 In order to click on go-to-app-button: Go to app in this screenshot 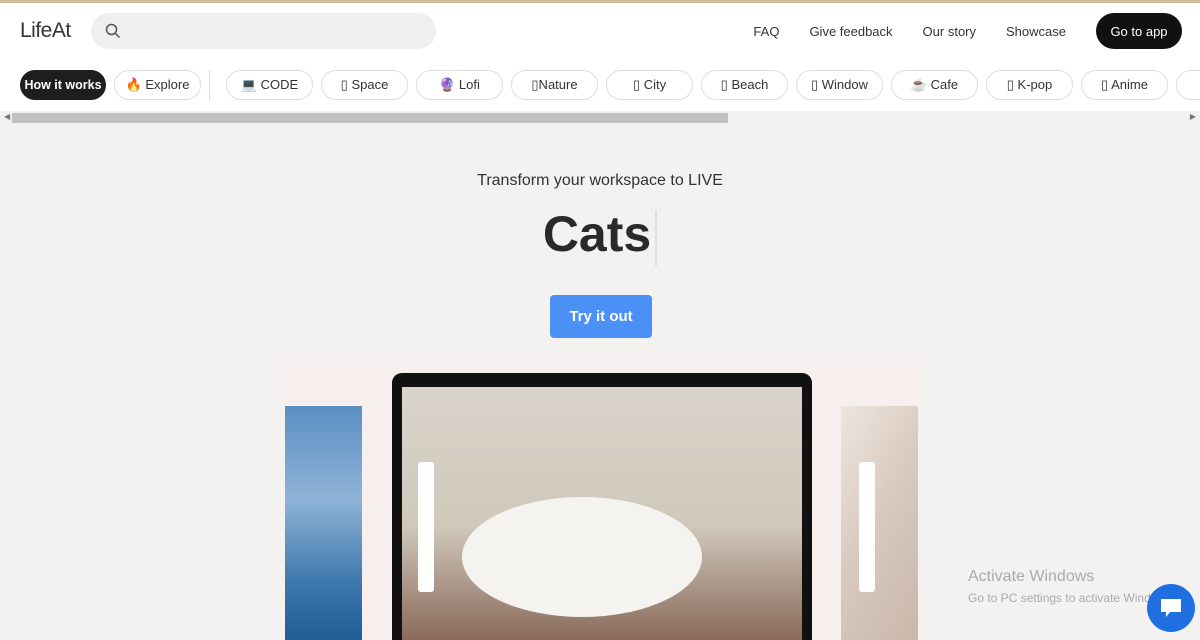, I will do `click(1139, 31)`.